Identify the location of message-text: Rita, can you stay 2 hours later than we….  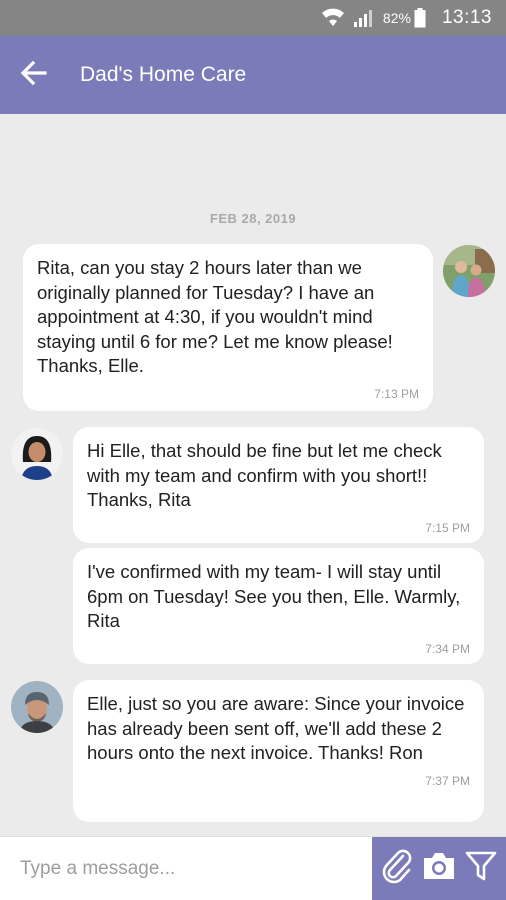
(215, 316).